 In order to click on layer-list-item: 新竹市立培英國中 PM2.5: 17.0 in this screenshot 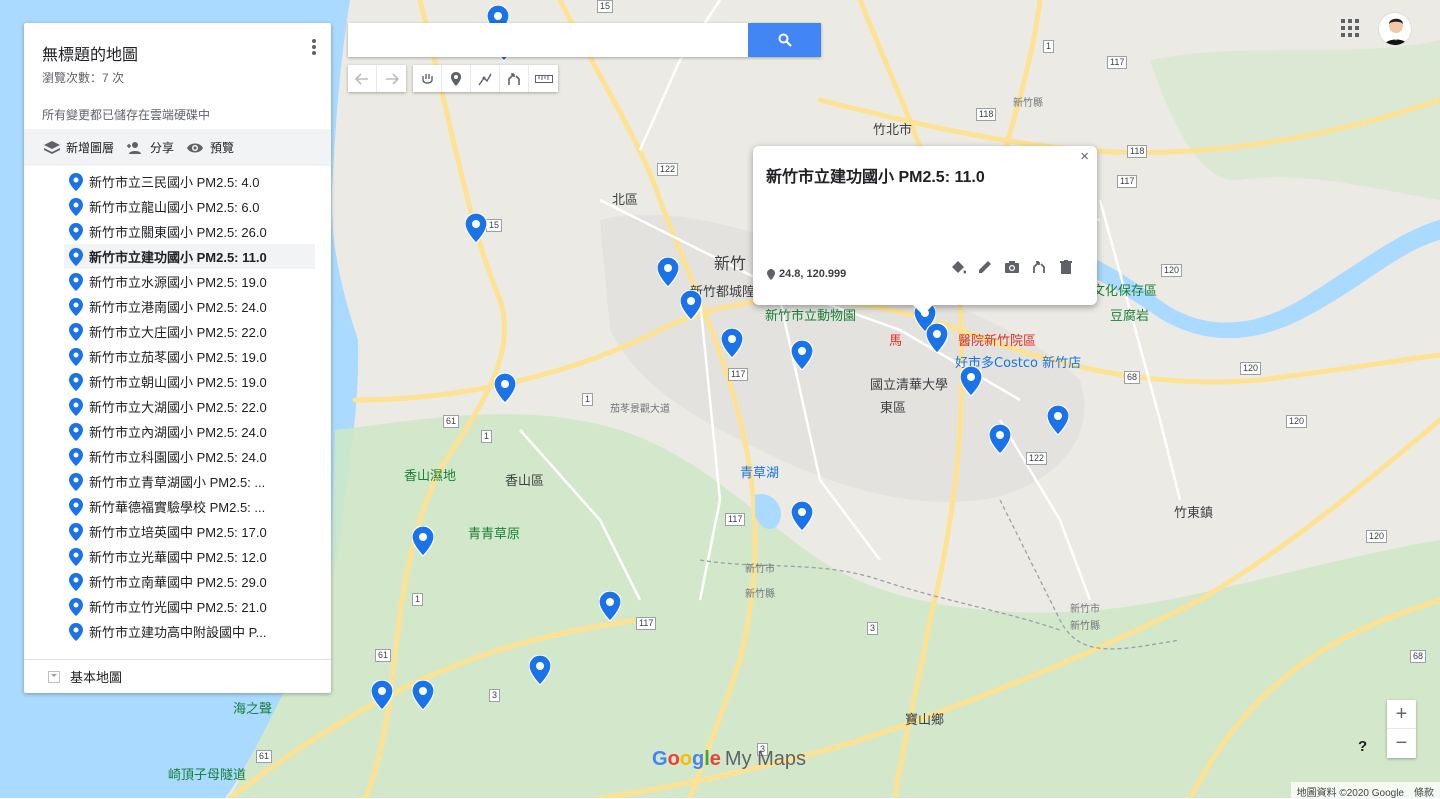, I will do `click(189, 531)`.